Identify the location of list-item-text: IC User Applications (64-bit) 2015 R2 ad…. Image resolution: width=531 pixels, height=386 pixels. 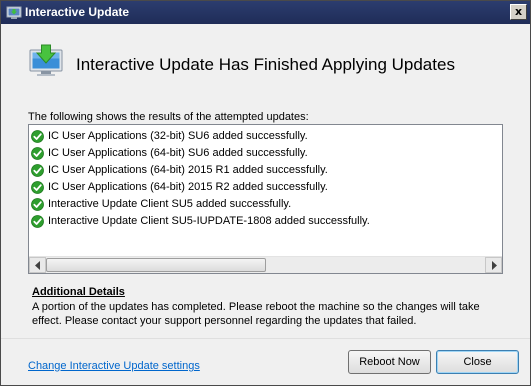
(188, 187).